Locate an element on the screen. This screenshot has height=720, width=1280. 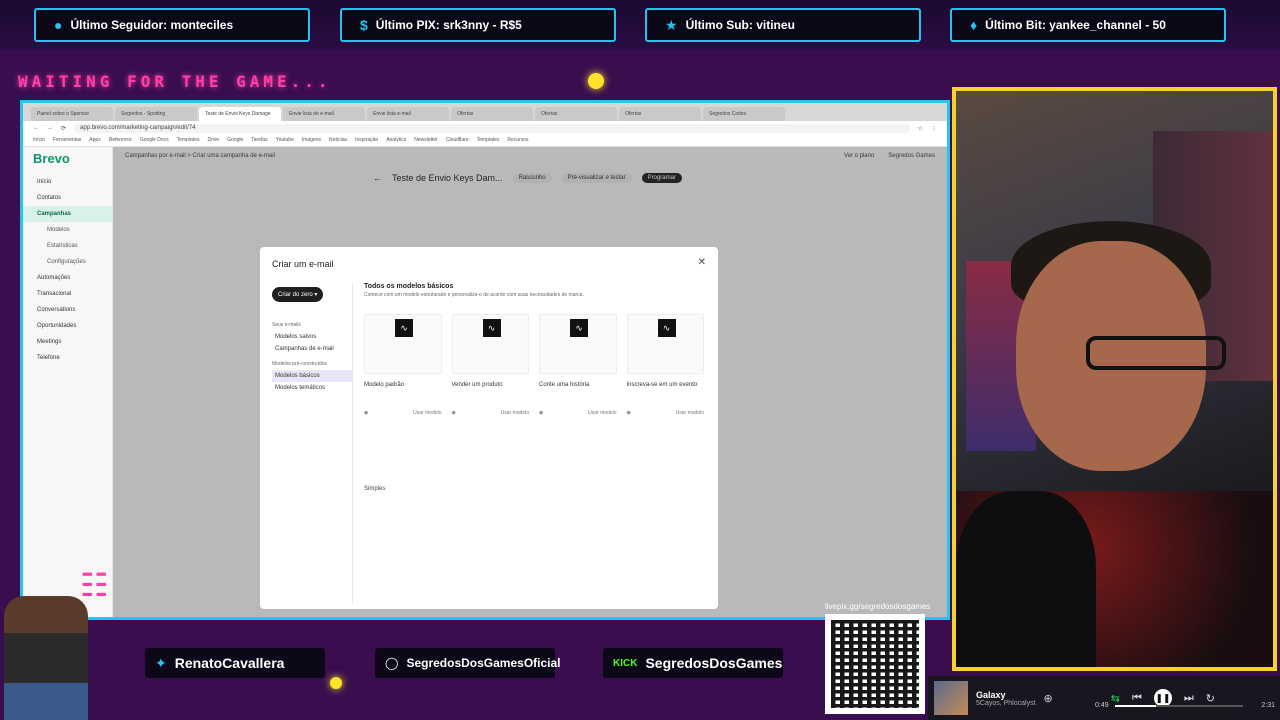
browser-tab: Painel sobre o Sponsor is located at coordinates (72, 114).